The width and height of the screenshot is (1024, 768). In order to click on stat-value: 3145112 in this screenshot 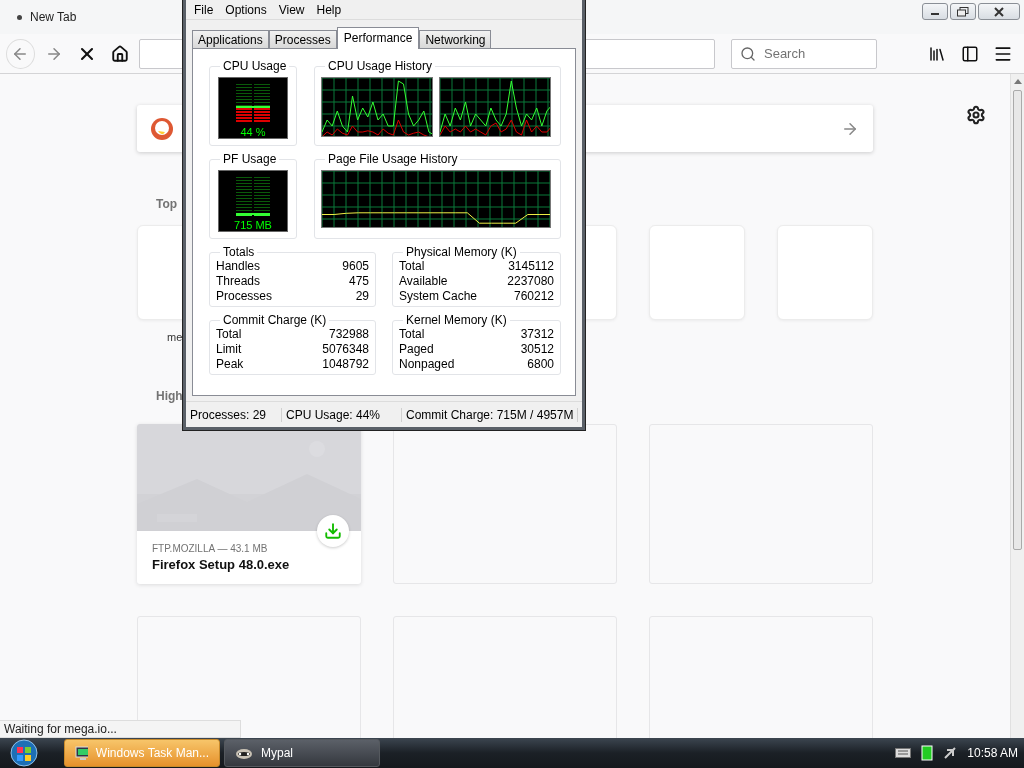, I will do `click(531, 266)`.